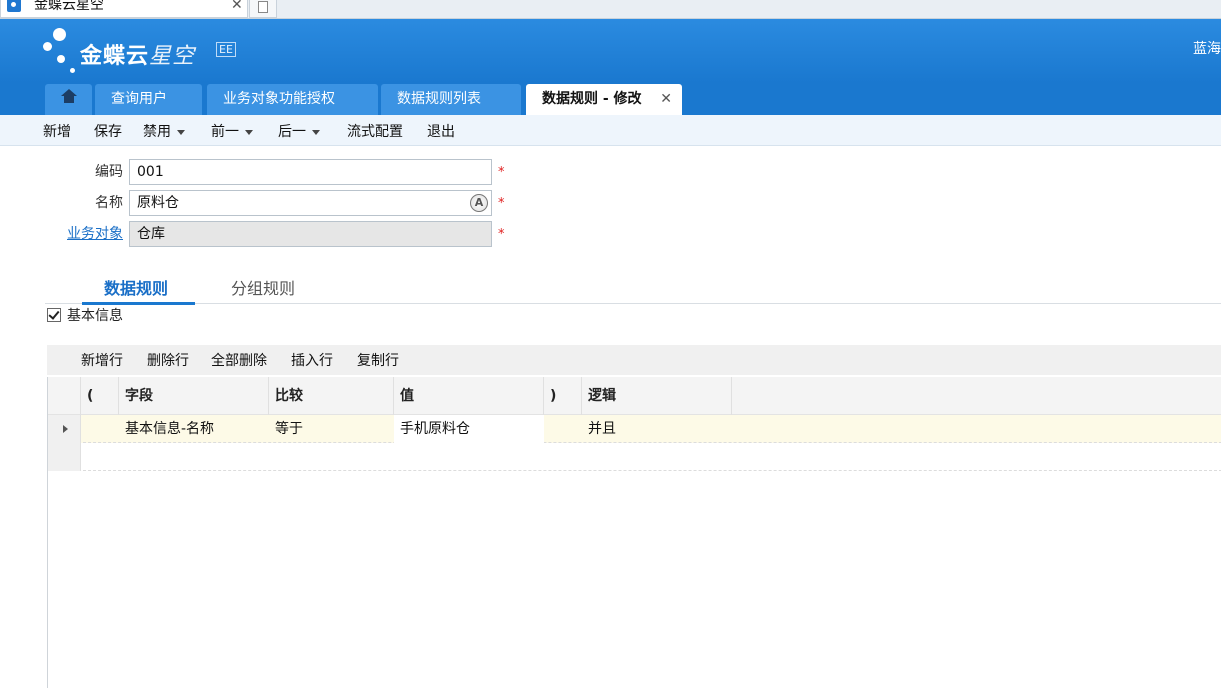  Describe the element at coordinates (232, 131) in the screenshot. I see `prev-dropdown: 前一` at that location.